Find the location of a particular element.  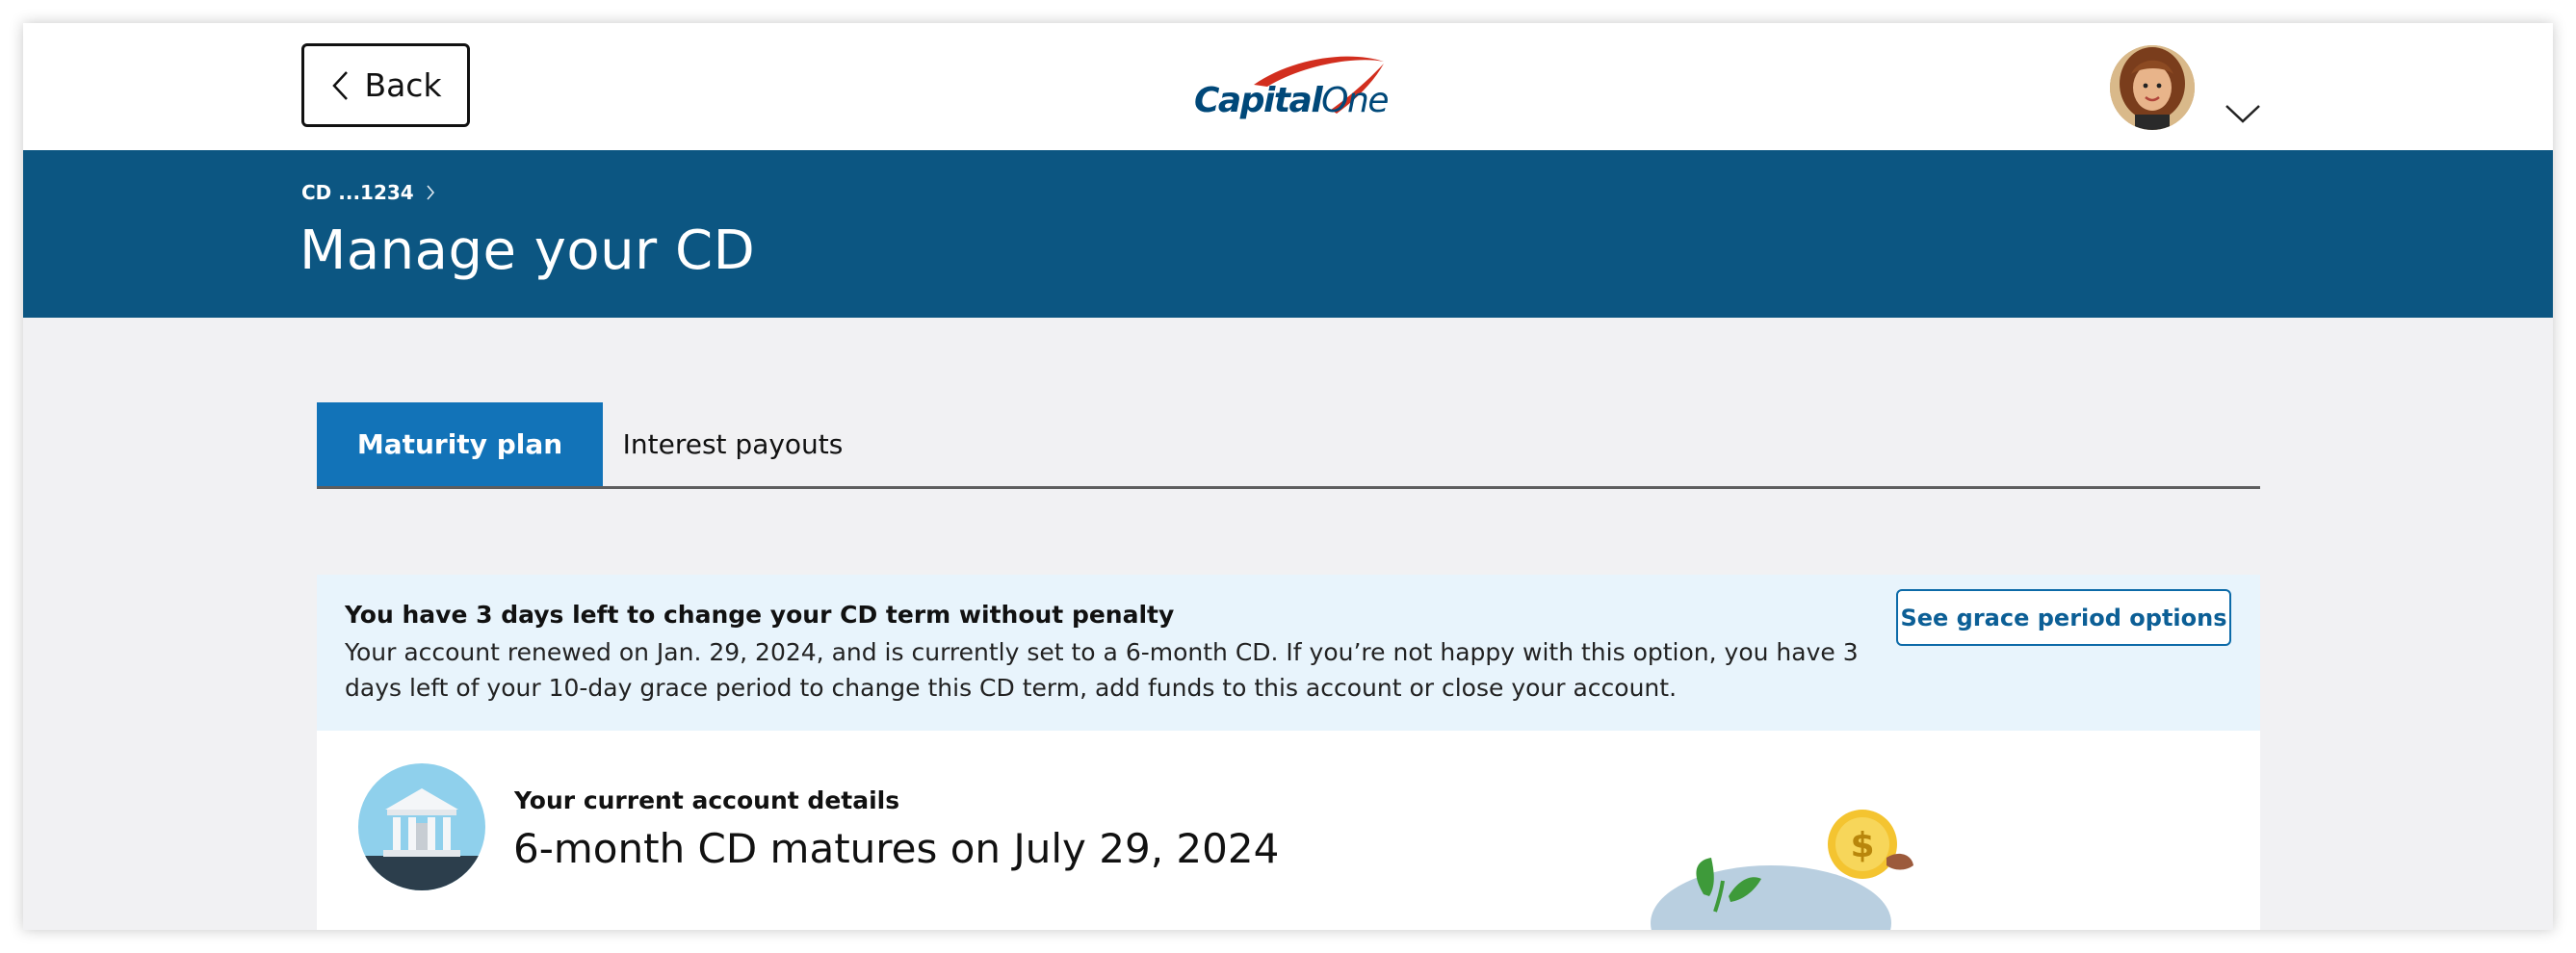

capital-one-logo: CapitalOne is located at coordinates (1297, 86).